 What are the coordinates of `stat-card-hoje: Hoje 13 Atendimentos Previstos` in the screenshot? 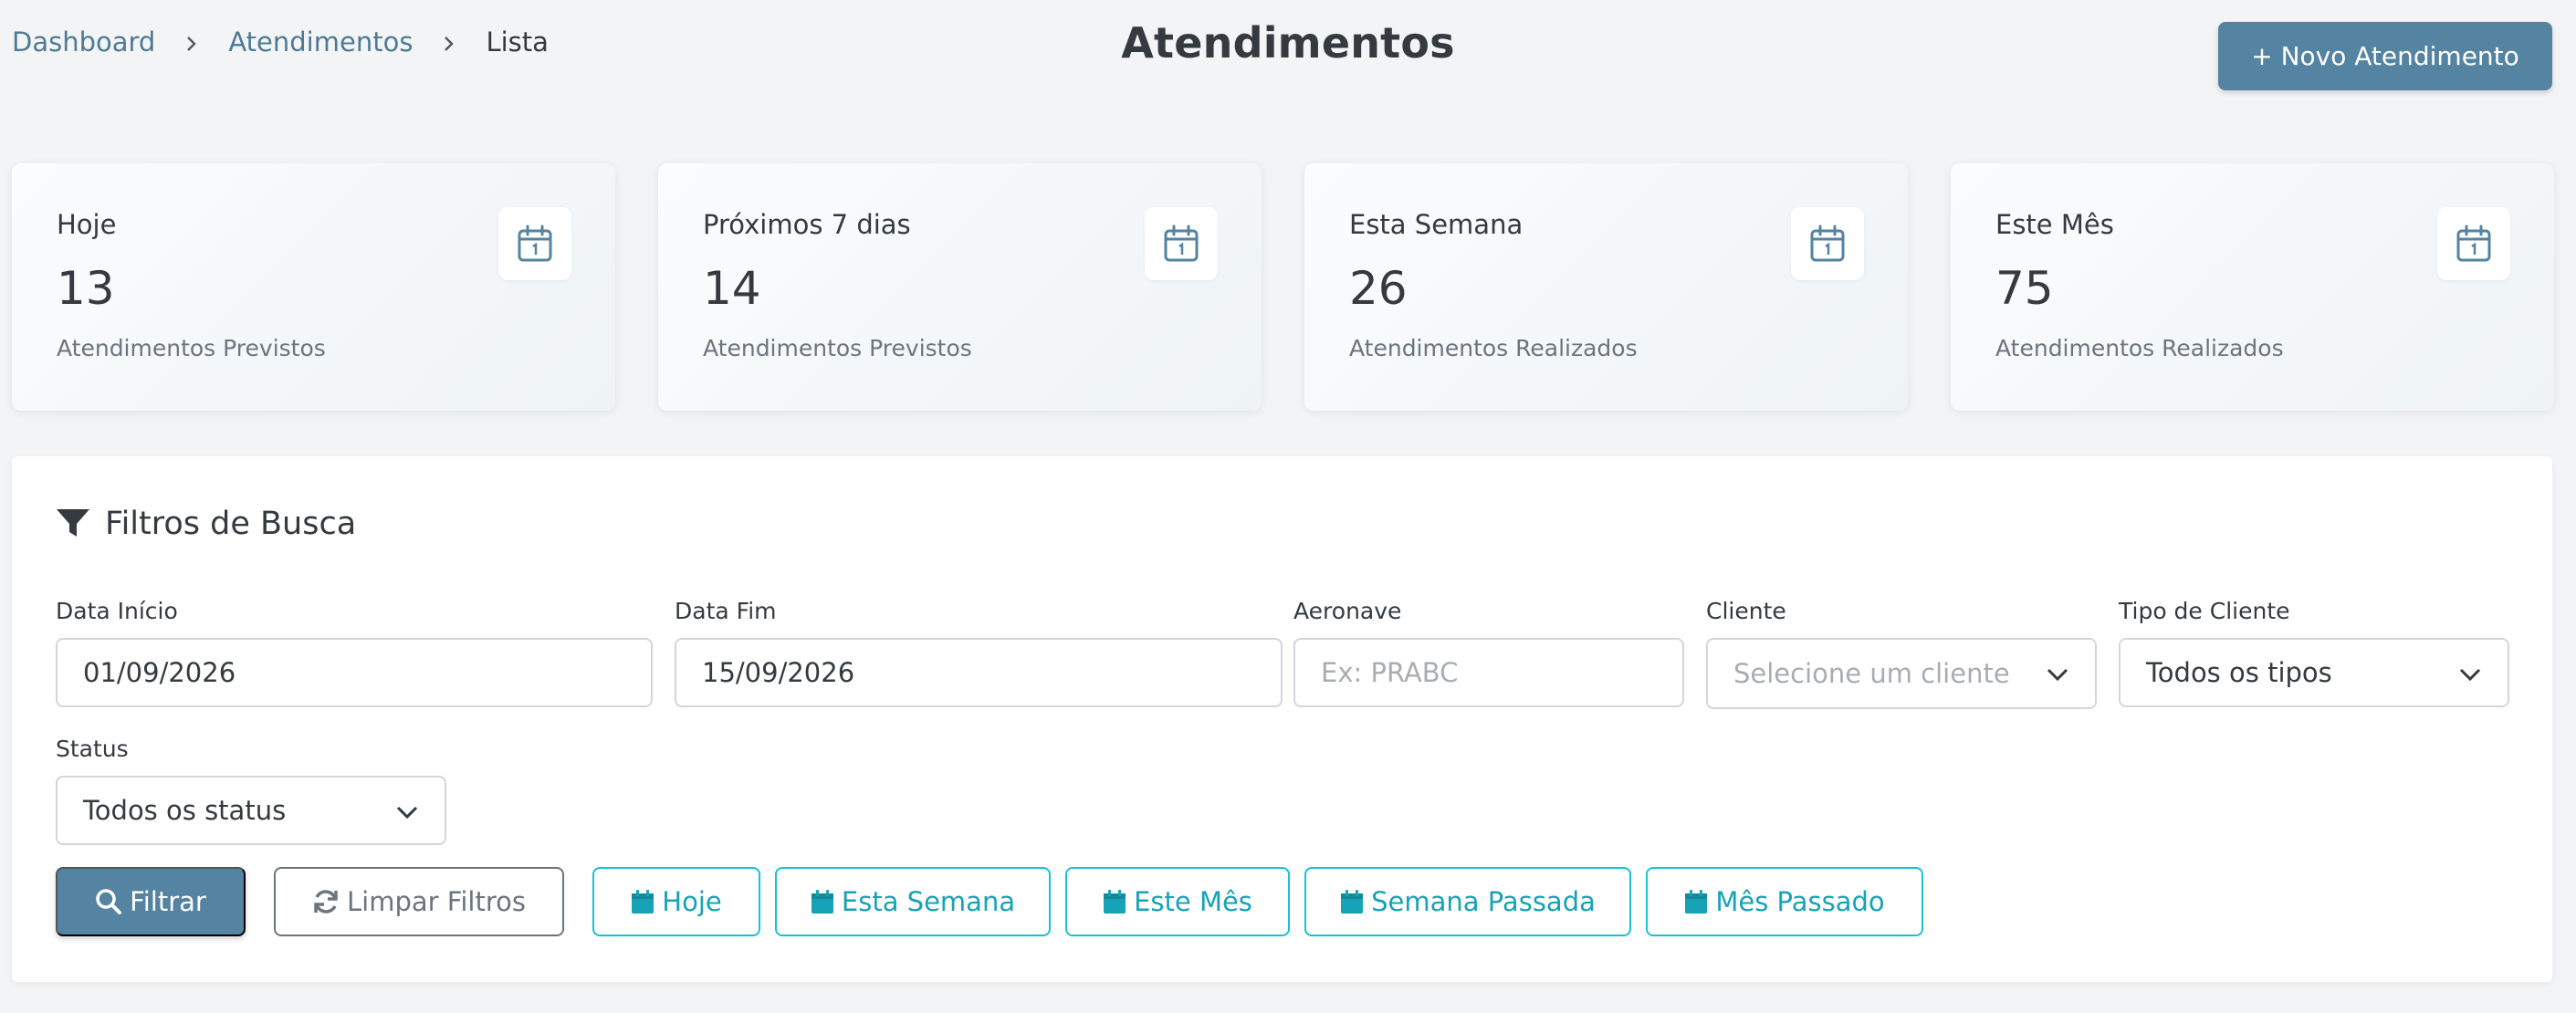 It's located at (314, 287).